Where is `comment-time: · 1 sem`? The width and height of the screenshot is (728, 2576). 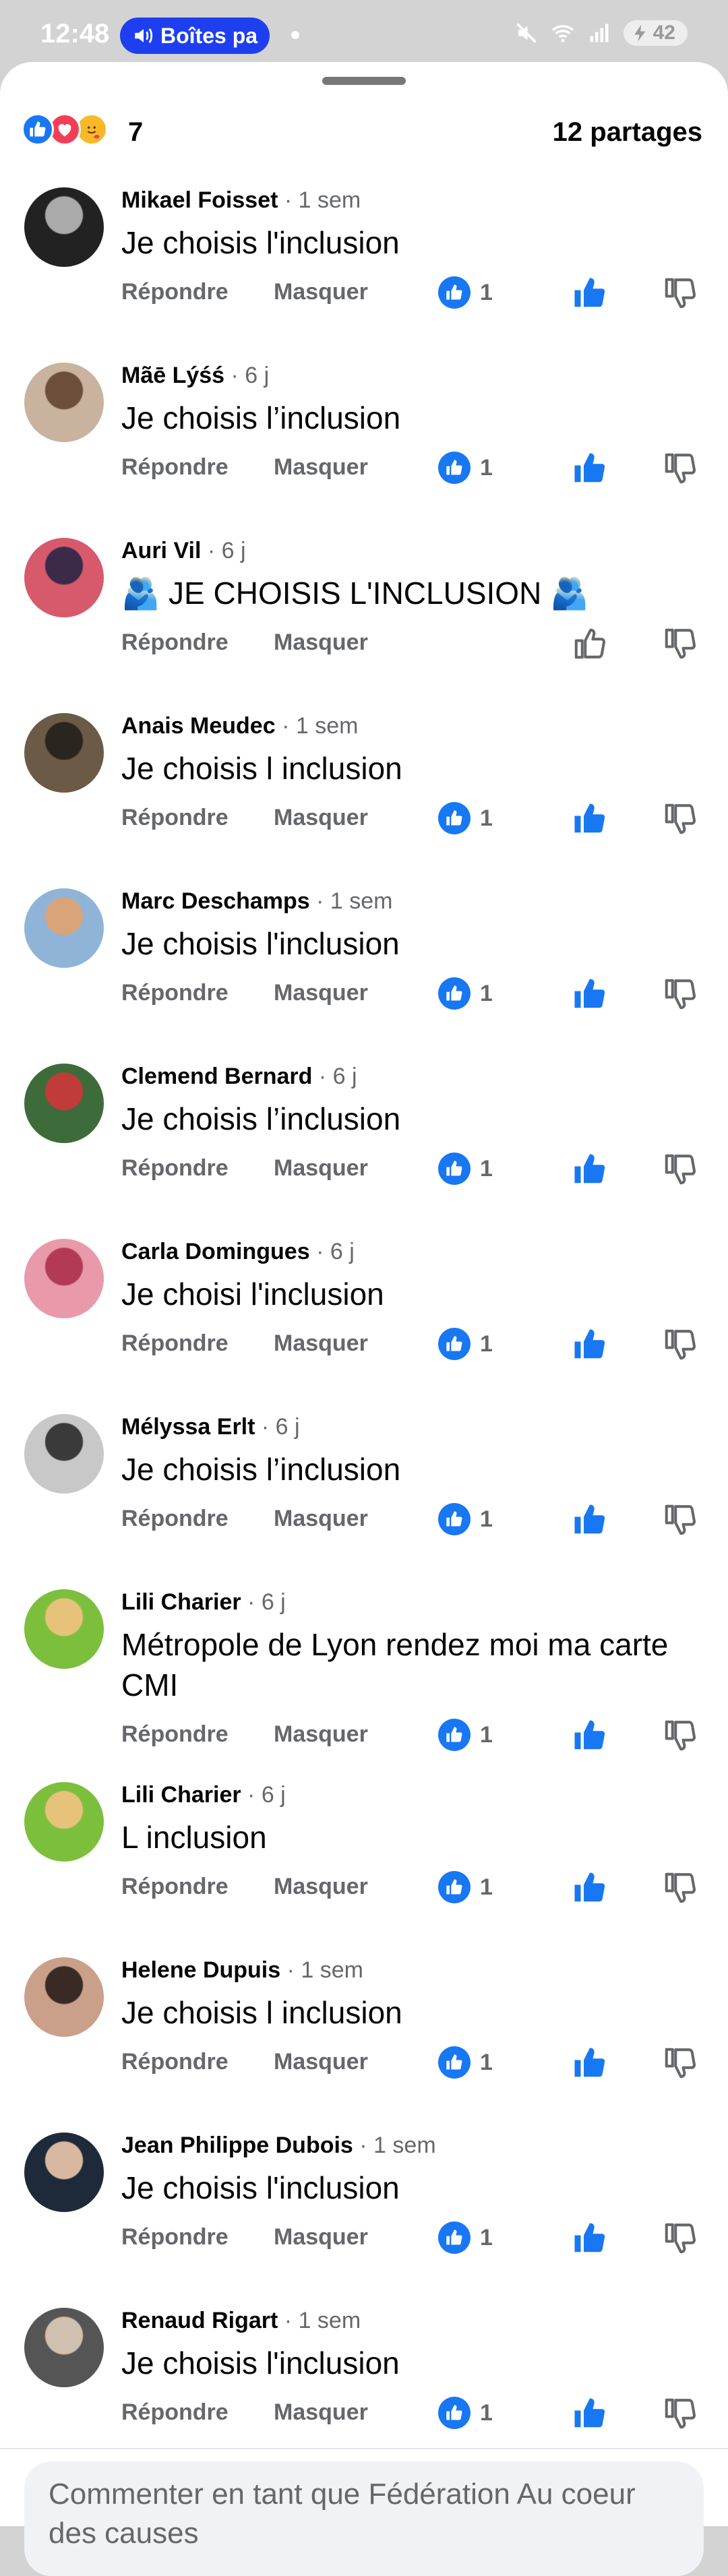
comment-time: · 1 sem is located at coordinates (319, 2321).